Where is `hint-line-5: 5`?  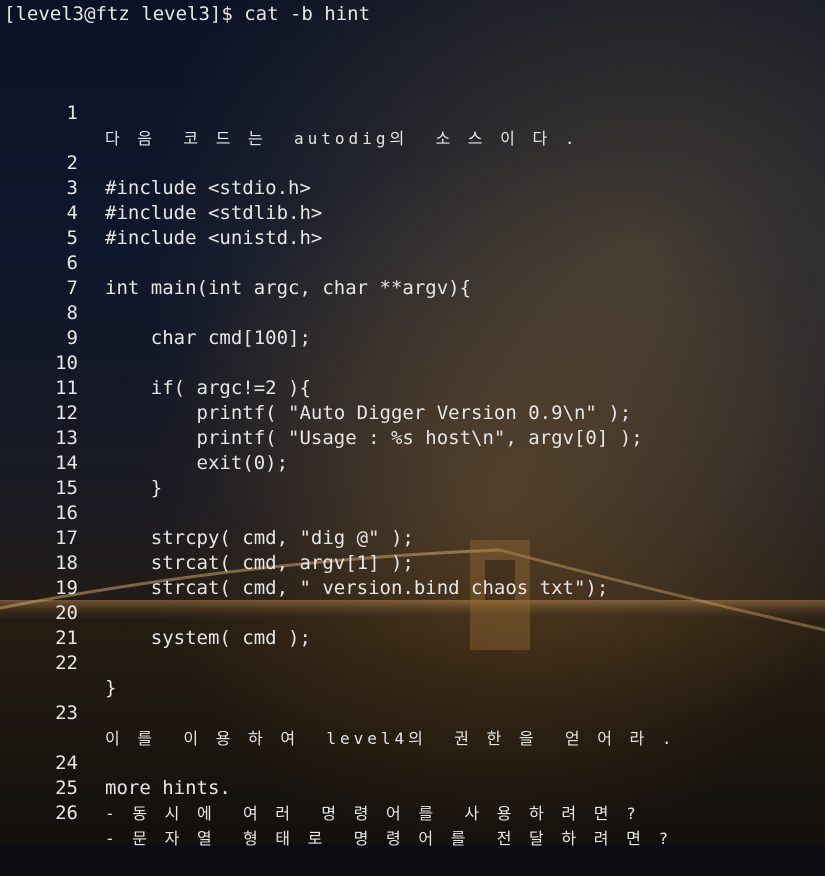 hint-line-5: 5 is located at coordinates (412, 225).